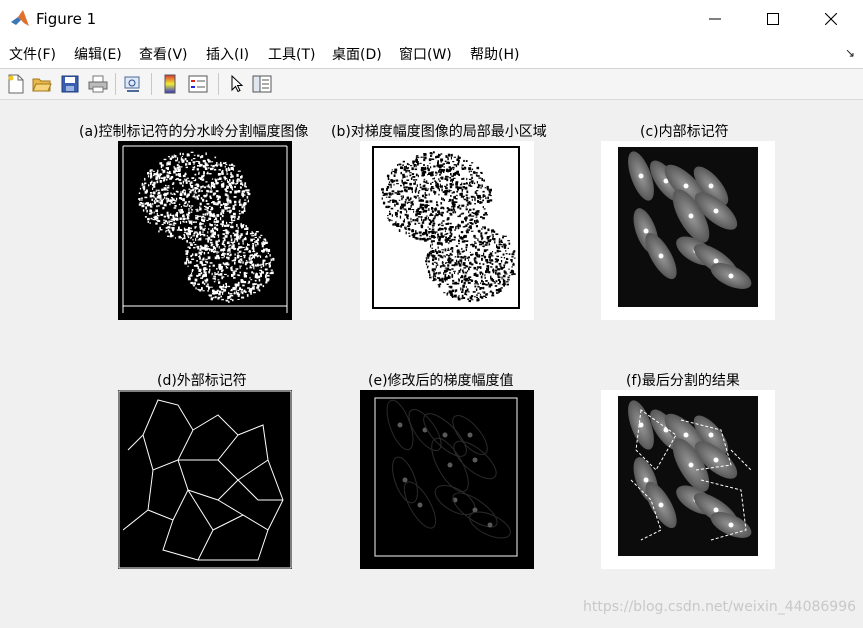  Describe the element at coordinates (194, 132) in the screenshot. I see `subplot-title-a: (a)控制标记符的分水岭分割幅度图像` at that location.